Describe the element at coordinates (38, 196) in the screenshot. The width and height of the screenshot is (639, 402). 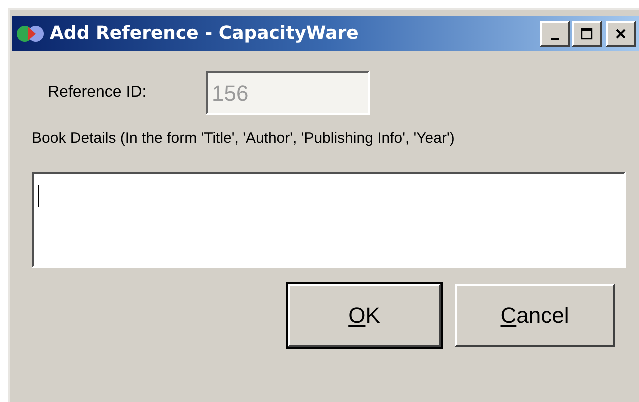
I see `text-cursor` at that location.